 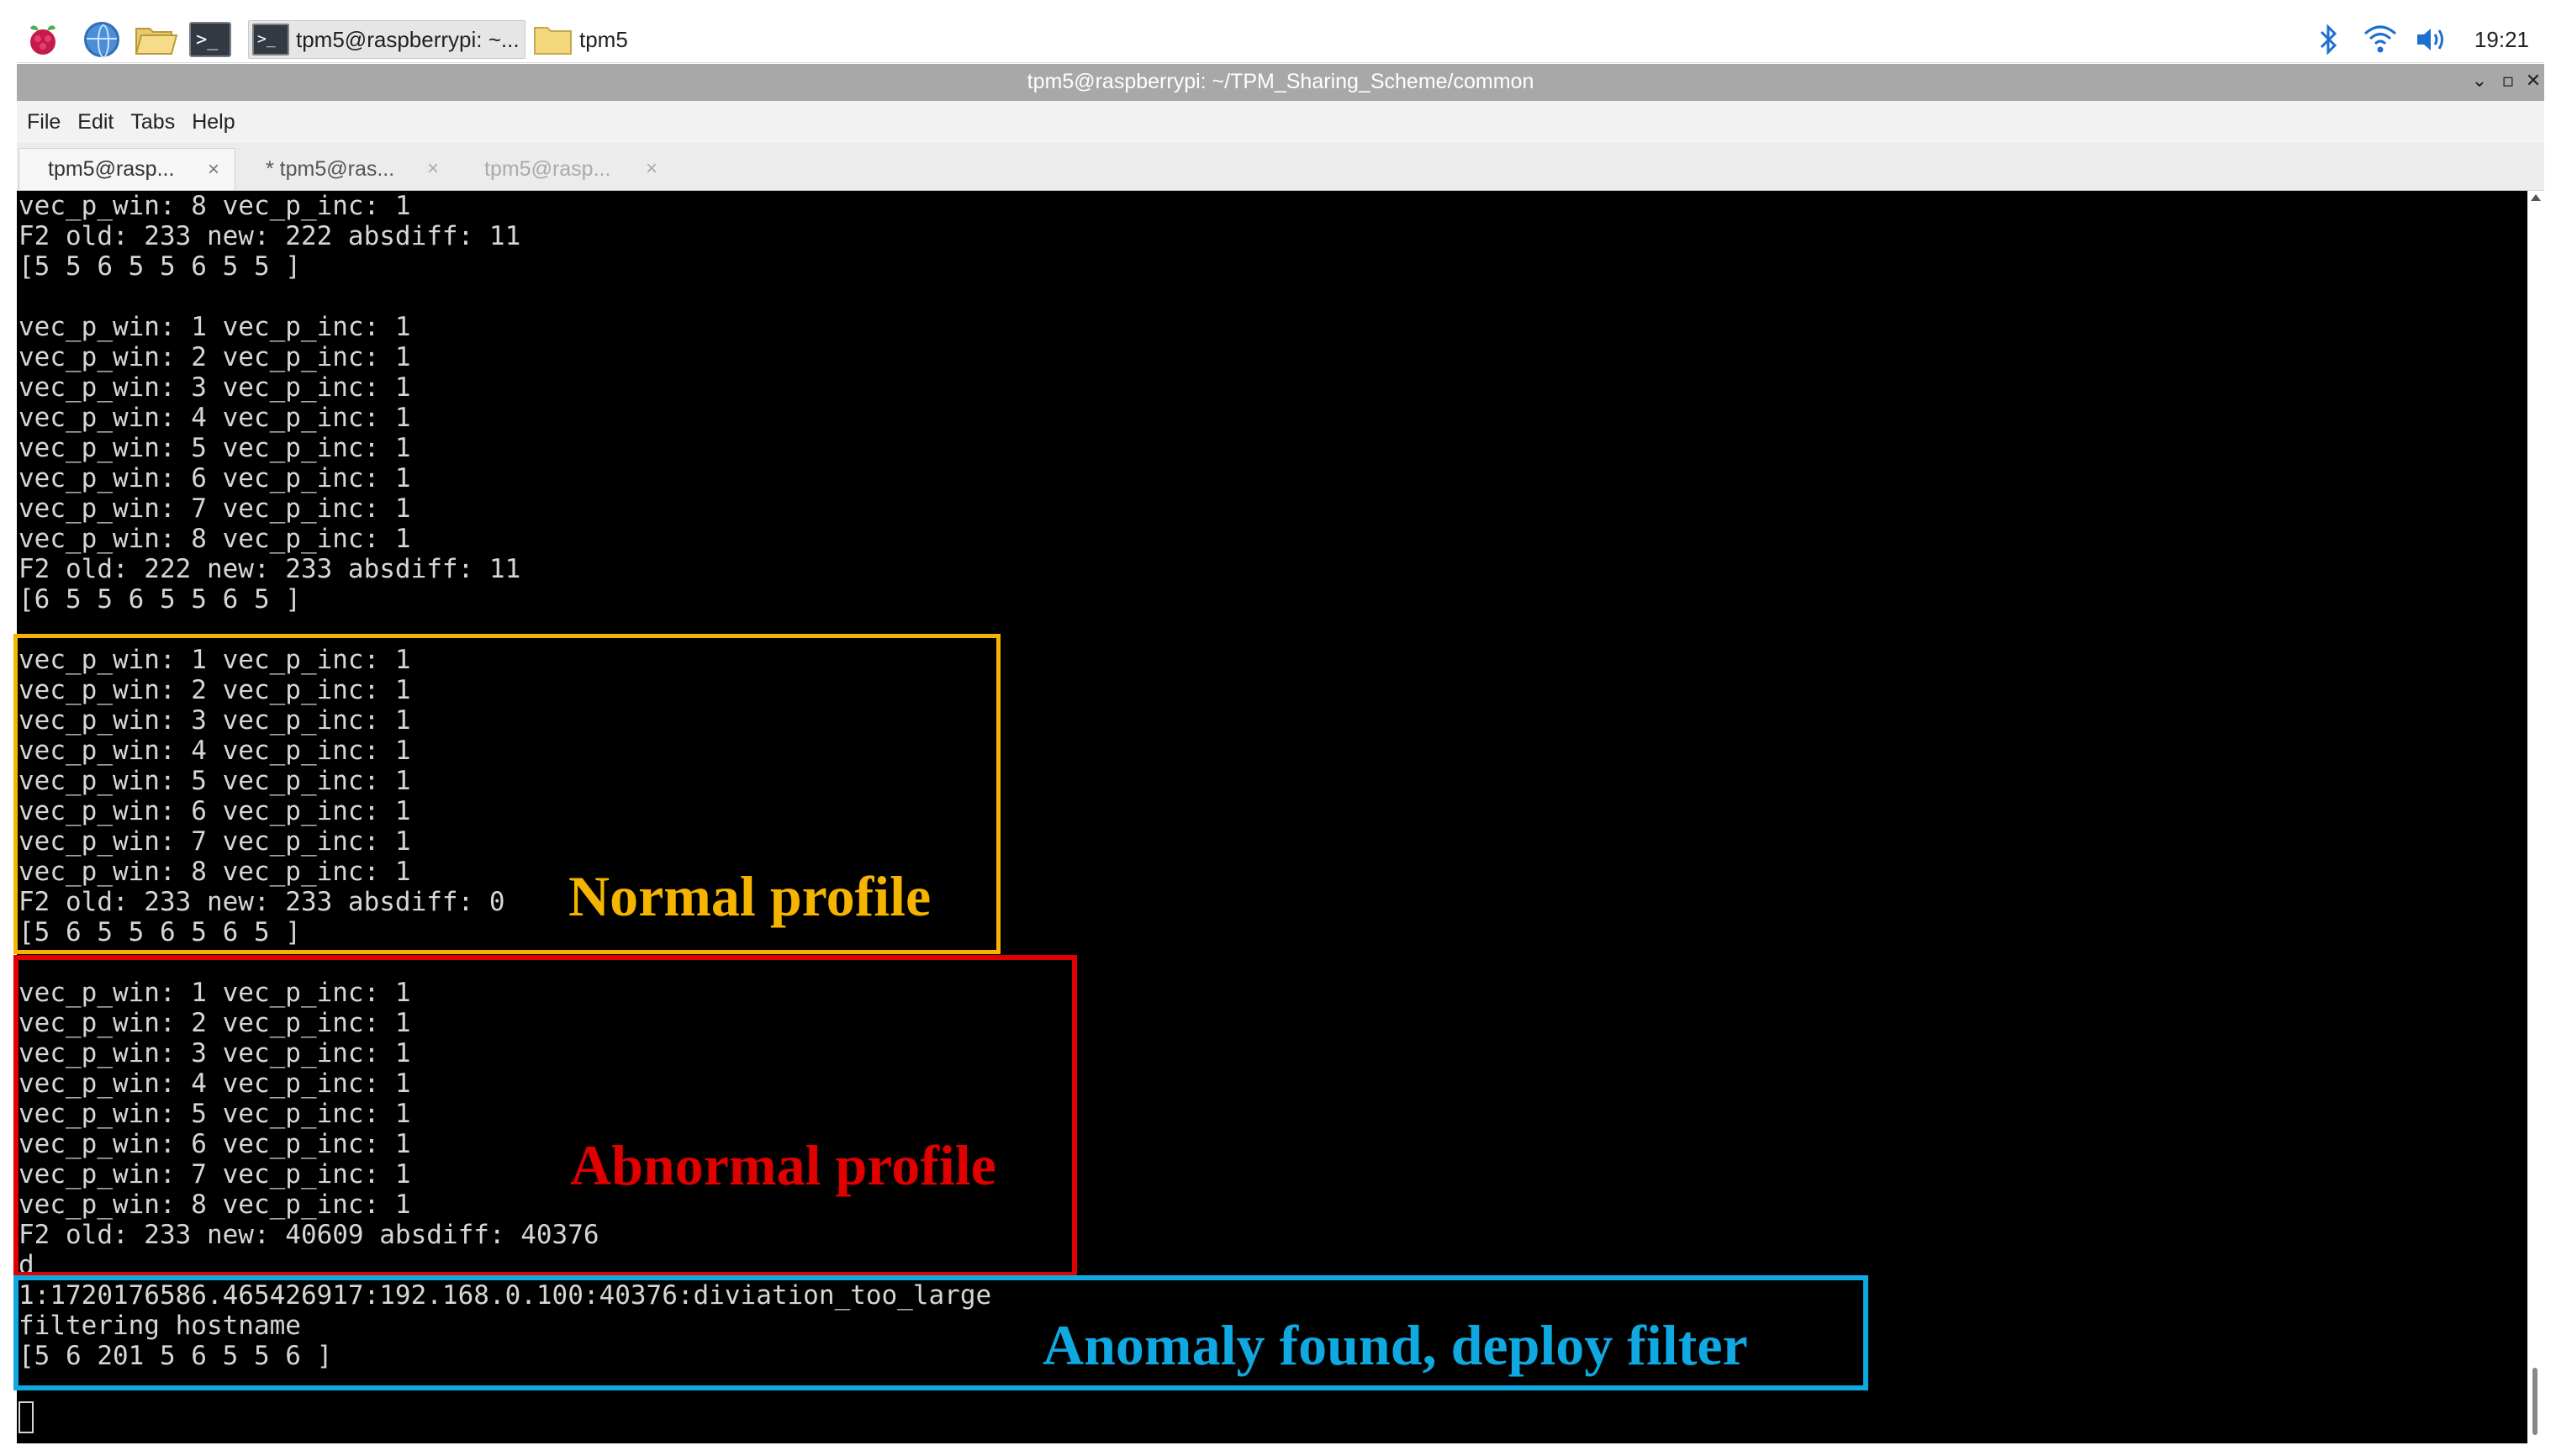 What do you see at coordinates (269, 236) in the screenshot?
I see `terminal-line: F2 old: 233 new: 222 absdiff: 11` at bounding box center [269, 236].